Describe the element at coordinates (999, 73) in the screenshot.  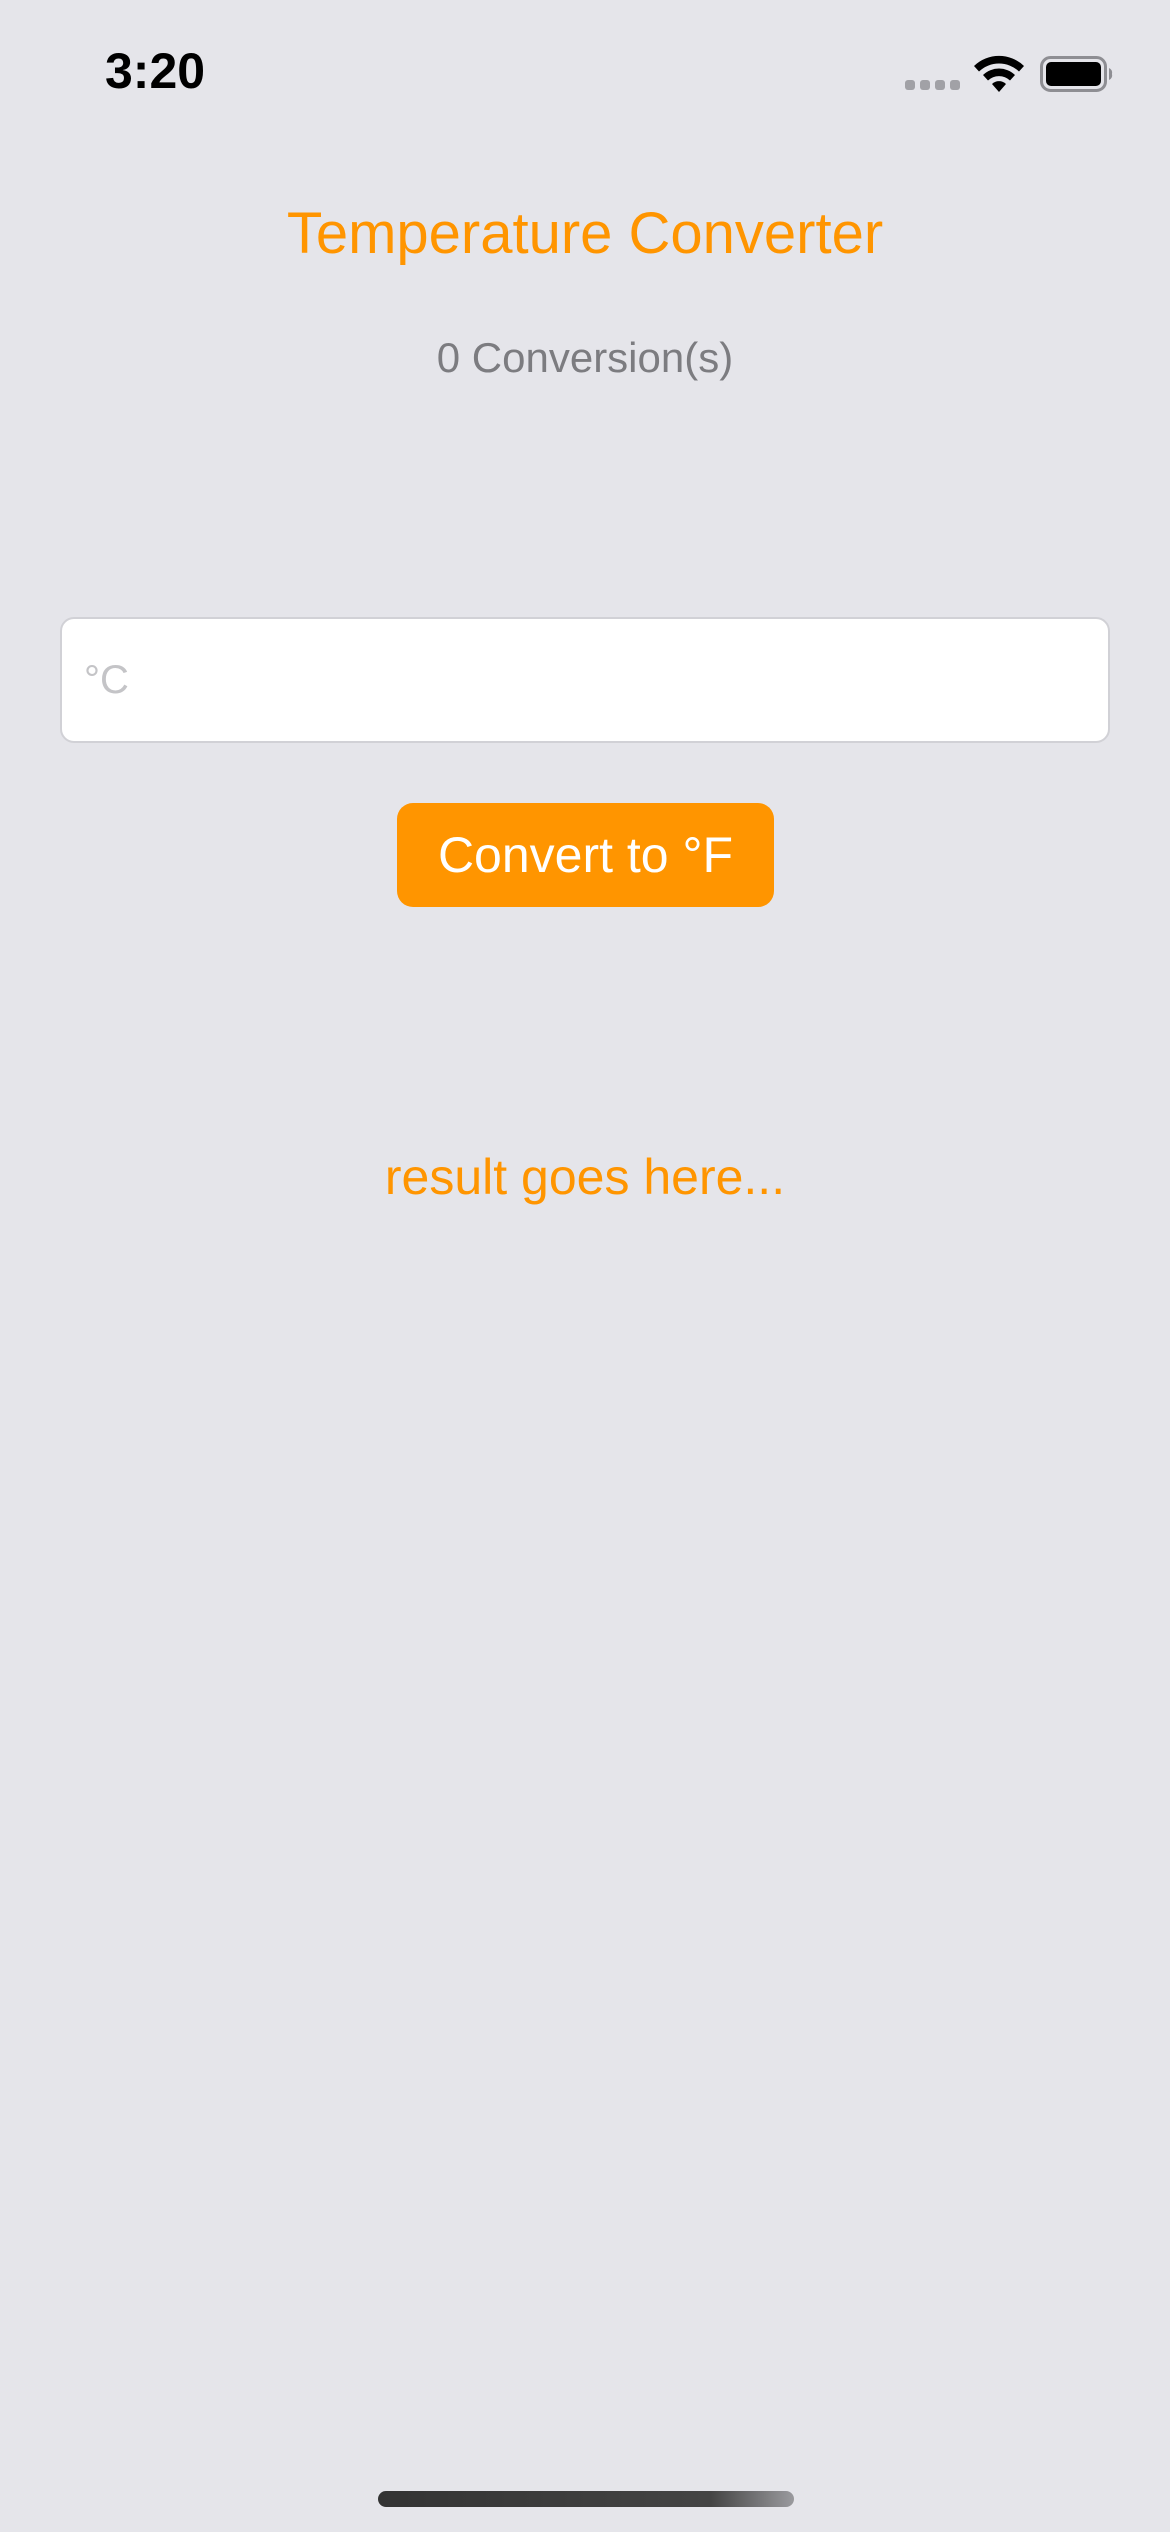
I see `wifi-icon` at that location.